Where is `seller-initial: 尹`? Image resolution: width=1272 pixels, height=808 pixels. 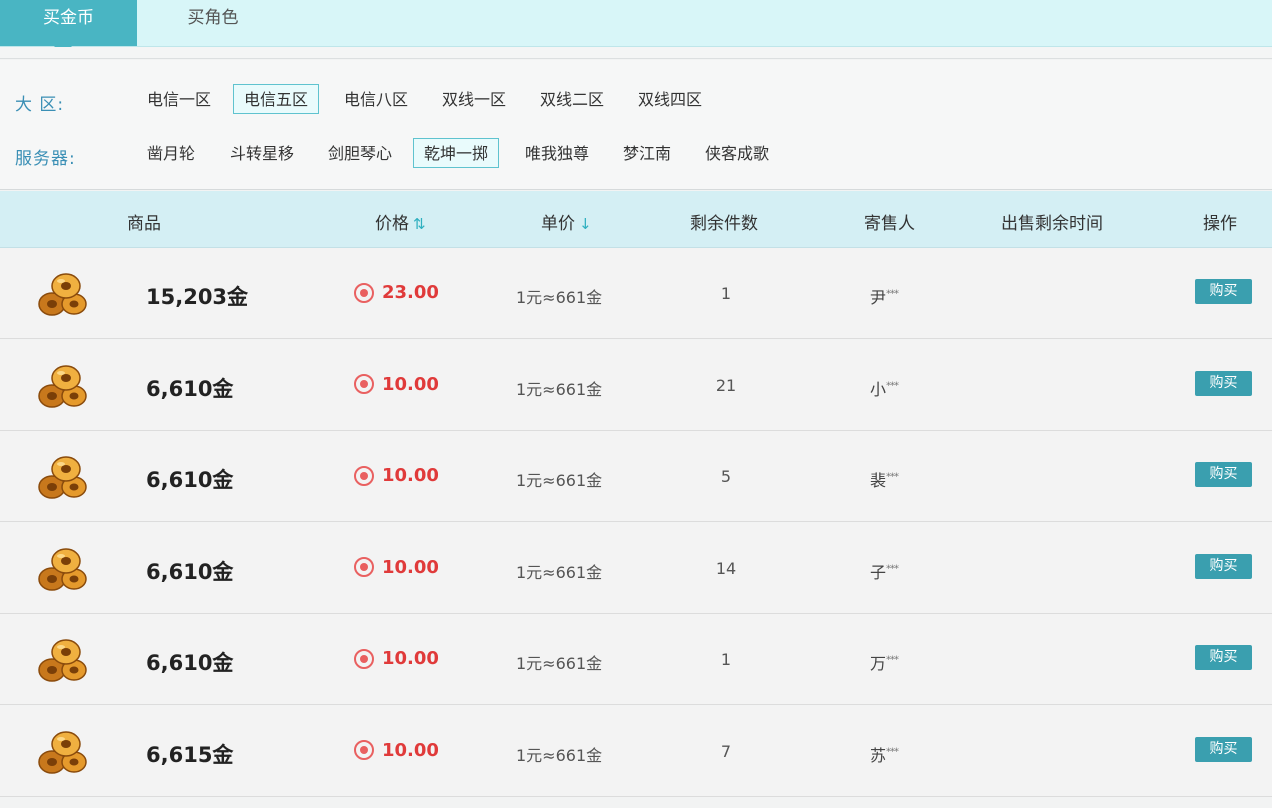
seller-initial: 尹 is located at coordinates (878, 297).